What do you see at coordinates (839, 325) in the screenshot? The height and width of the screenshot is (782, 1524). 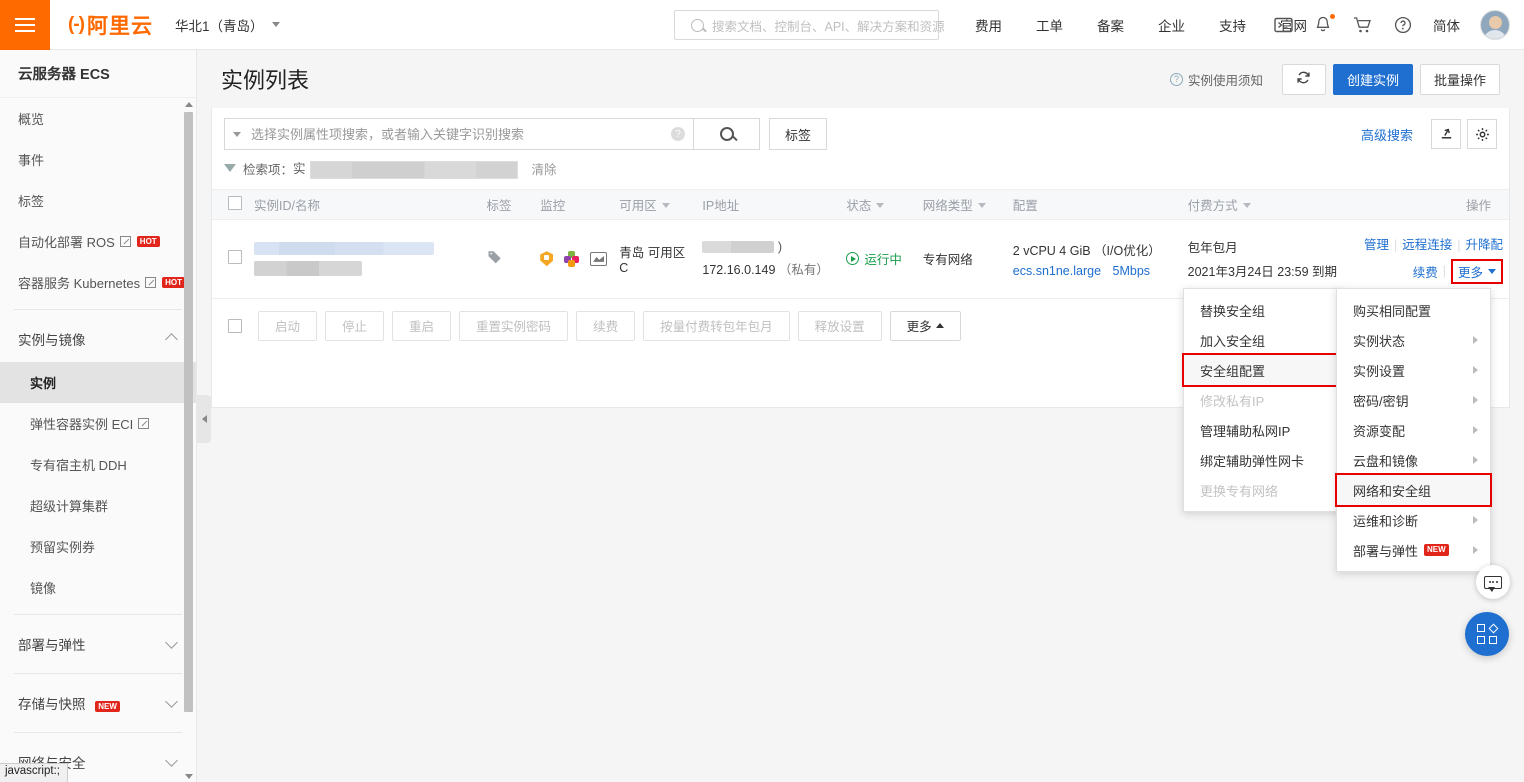 I see `release-settings-button: 释放设置` at bounding box center [839, 325].